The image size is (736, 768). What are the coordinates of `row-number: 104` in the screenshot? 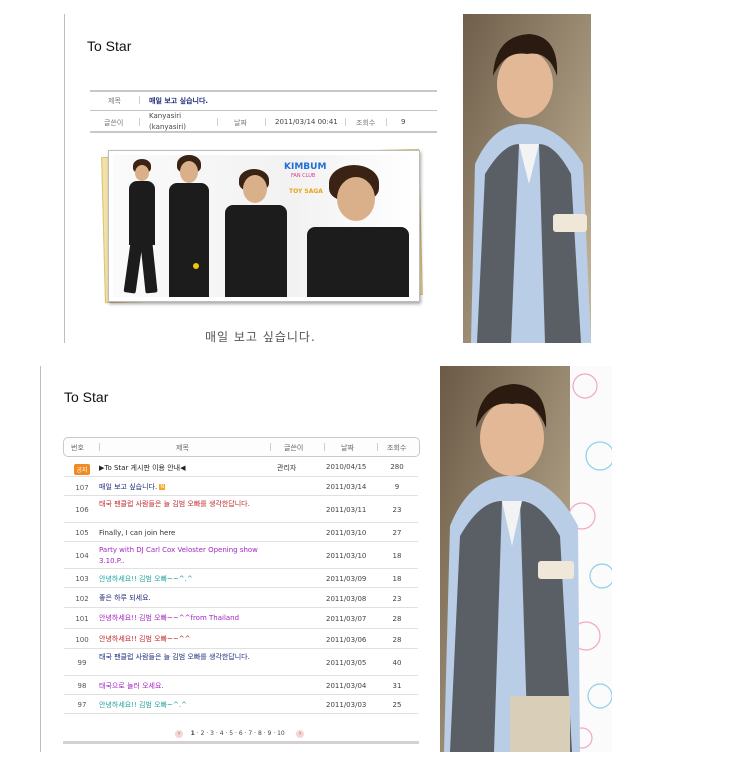 It's located at (82, 556).